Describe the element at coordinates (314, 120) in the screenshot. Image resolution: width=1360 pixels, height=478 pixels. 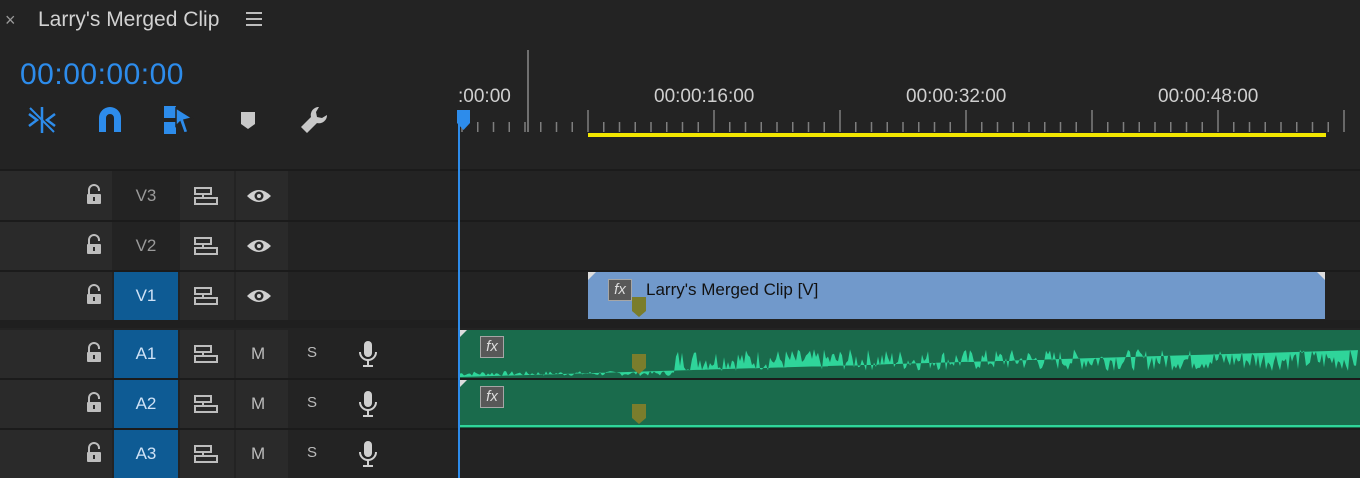
I see `timeline-settings-wrench-icon` at that location.